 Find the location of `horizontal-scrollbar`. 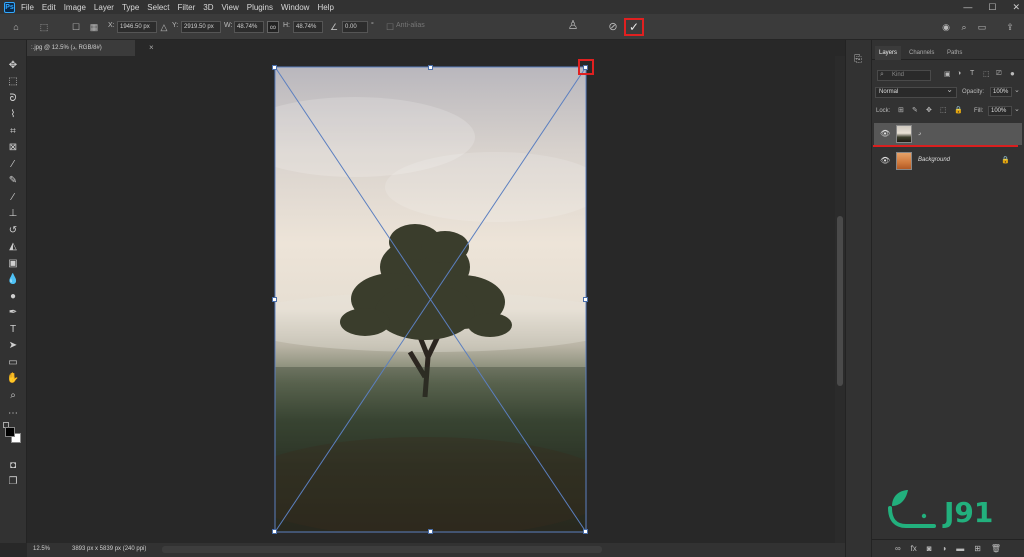

horizontal-scrollbar is located at coordinates (382, 549).